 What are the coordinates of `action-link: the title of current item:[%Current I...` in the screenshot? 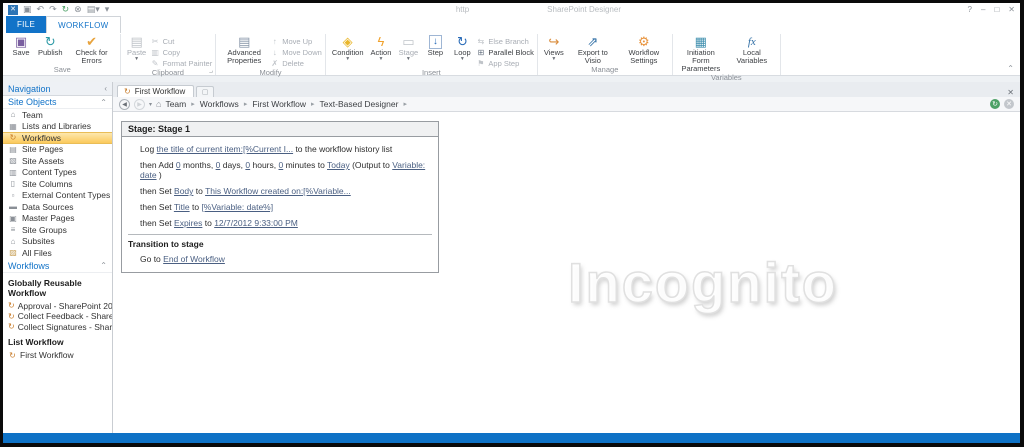 It's located at (225, 149).